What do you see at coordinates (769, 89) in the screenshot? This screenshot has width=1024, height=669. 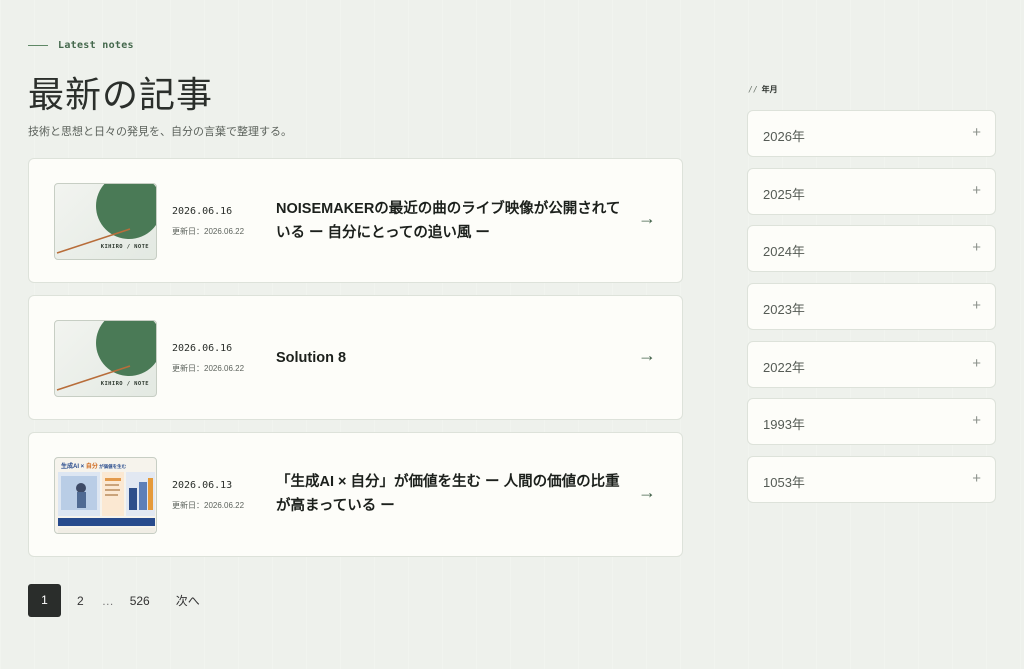 I see `sidebar-heading-label: 年月` at bounding box center [769, 89].